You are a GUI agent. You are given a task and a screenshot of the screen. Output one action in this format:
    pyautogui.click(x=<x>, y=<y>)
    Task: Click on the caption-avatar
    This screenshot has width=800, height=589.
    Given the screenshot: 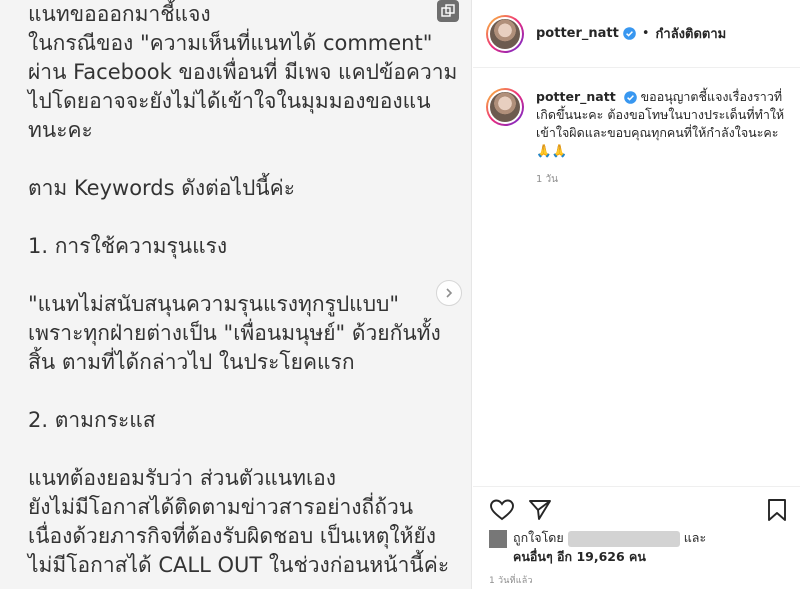 What is the action you would take?
    pyautogui.click(x=505, y=107)
    